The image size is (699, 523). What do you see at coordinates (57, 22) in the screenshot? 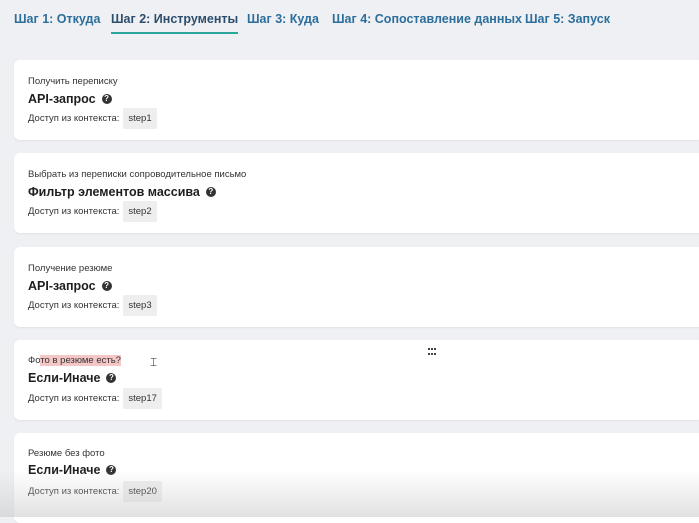
I see `tab-step-1: Шаг 1: Откуда` at bounding box center [57, 22].